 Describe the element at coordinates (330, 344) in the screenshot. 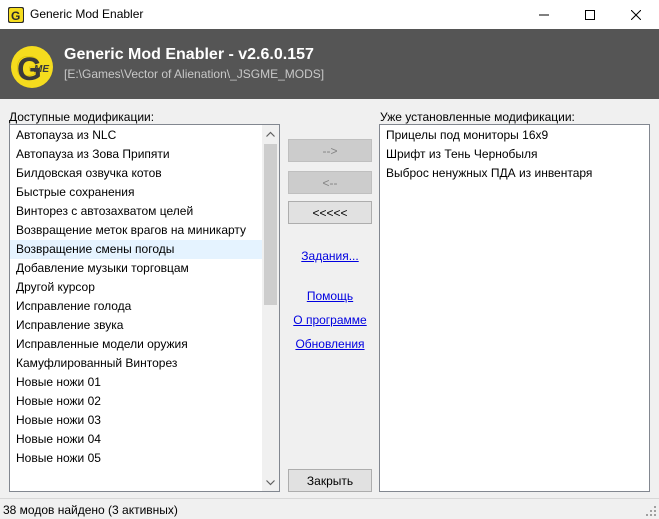

I see `updates-link: Обновления` at that location.